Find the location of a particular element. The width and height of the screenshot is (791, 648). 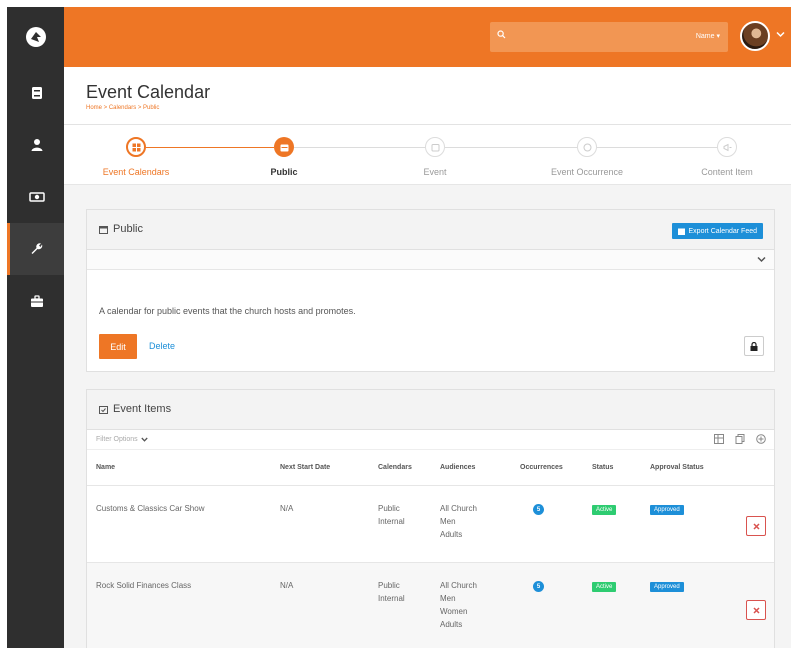

briefcase-icon is located at coordinates (37, 300).